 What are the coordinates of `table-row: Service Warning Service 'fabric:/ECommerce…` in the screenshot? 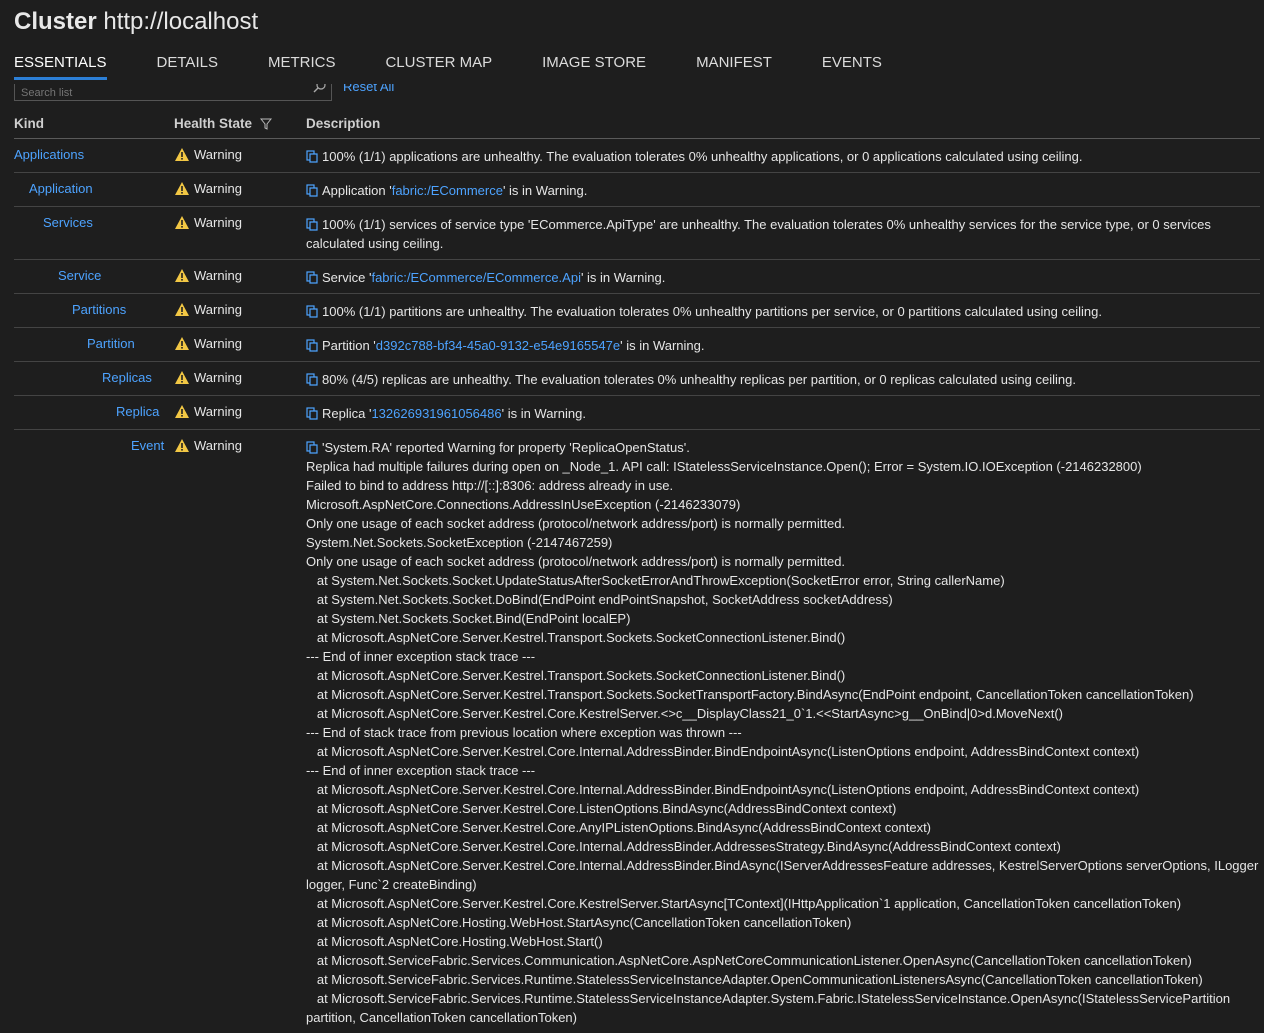 It's located at (637, 277).